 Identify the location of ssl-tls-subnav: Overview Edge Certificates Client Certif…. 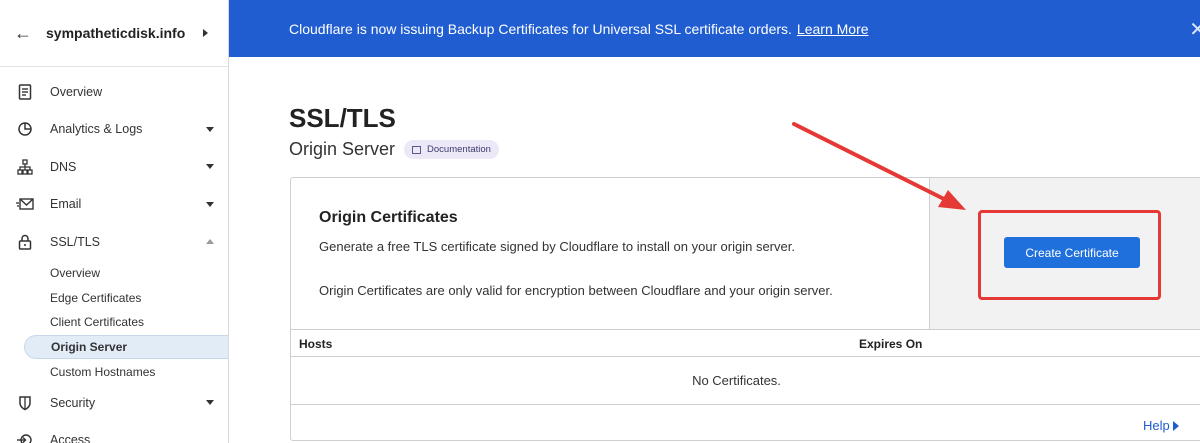
(114, 322).